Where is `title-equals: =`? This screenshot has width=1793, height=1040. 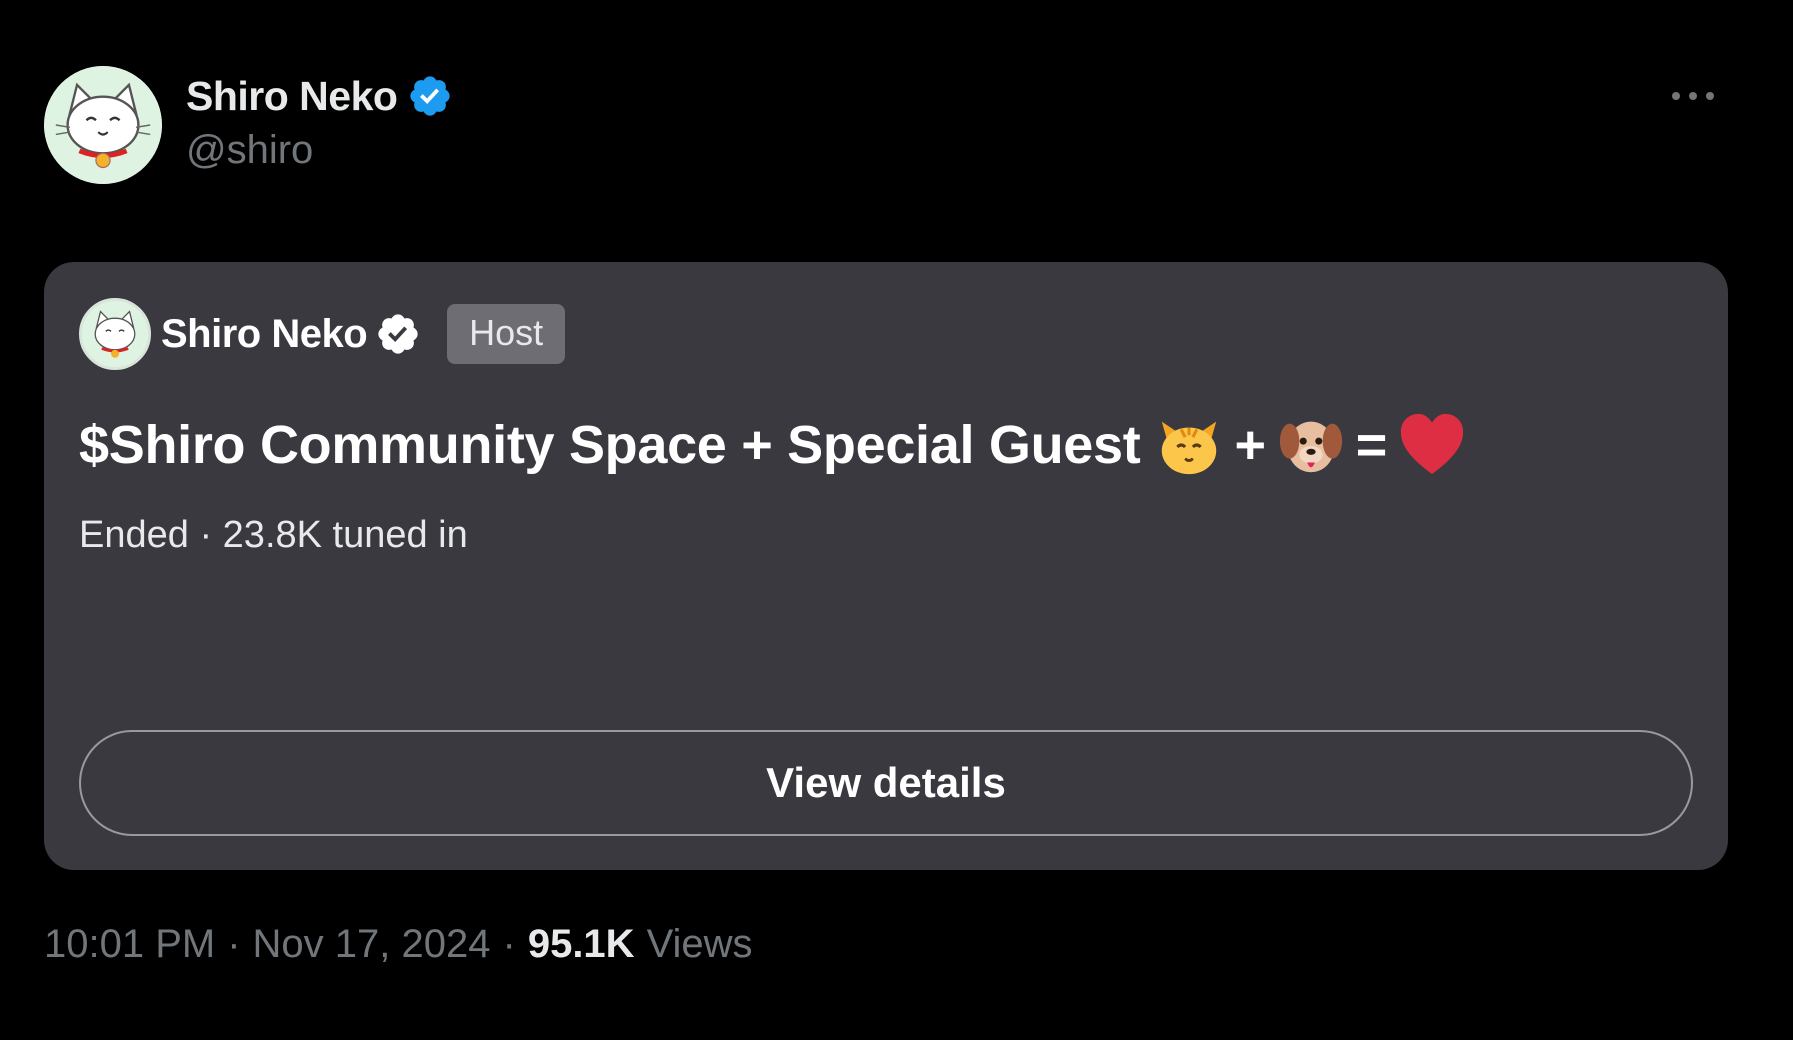
title-equals: = is located at coordinates (1371, 445).